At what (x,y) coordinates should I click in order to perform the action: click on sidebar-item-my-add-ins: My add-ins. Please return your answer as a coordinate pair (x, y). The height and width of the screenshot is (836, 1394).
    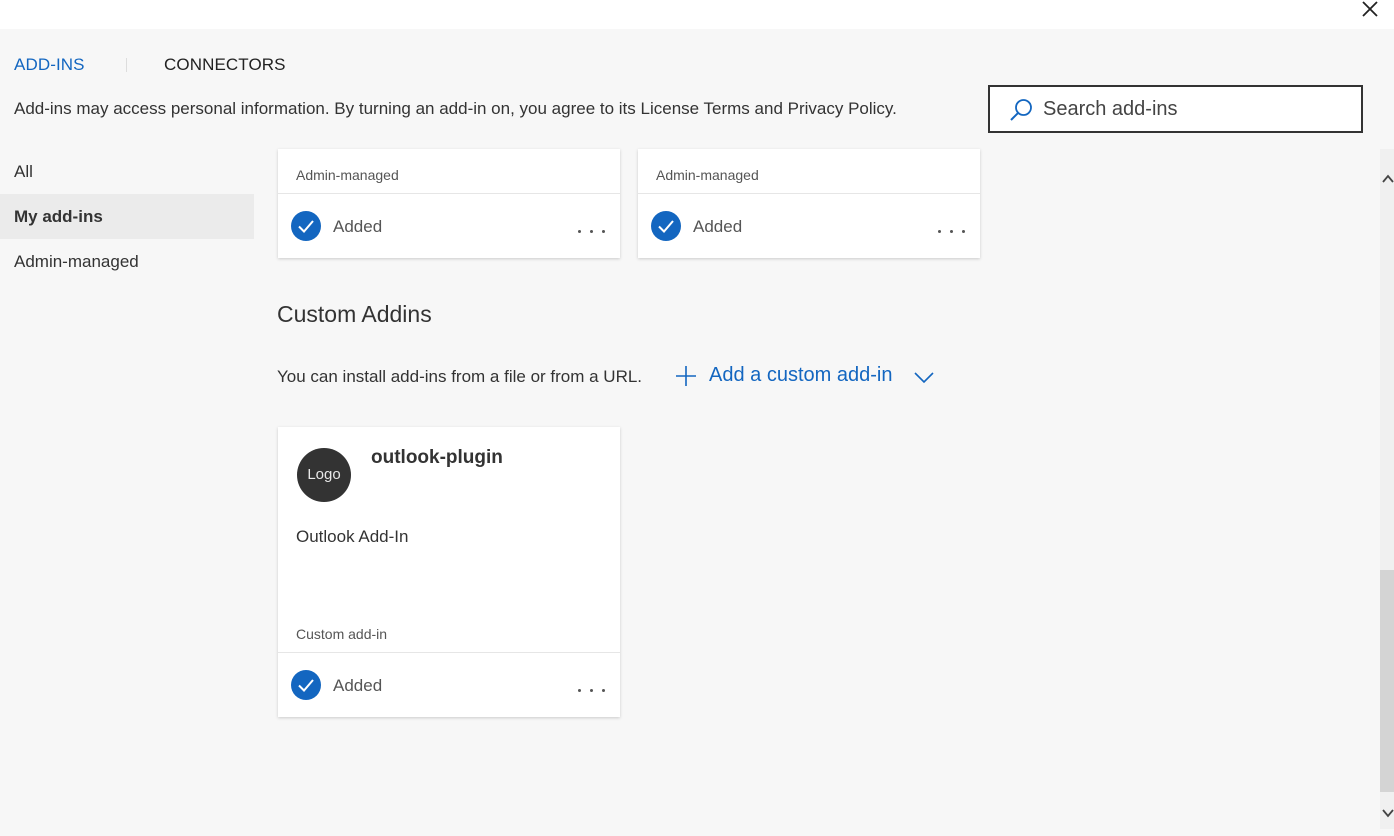
    Looking at the image, I should click on (127, 216).